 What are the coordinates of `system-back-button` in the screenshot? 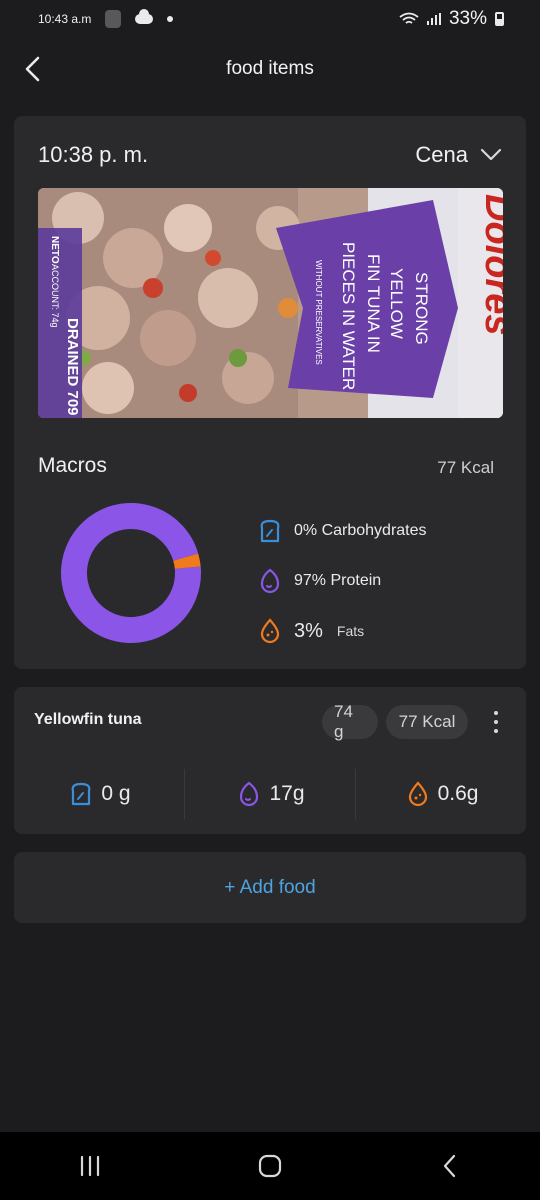 It's located at (450, 1166).